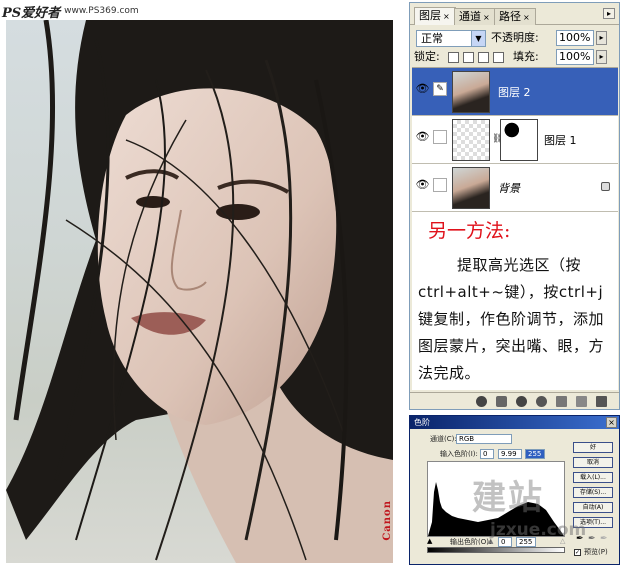 The width and height of the screenshot is (622, 567). What do you see at coordinates (601, 401) in the screenshot?
I see `trash-icon` at bounding box center [601, 401].